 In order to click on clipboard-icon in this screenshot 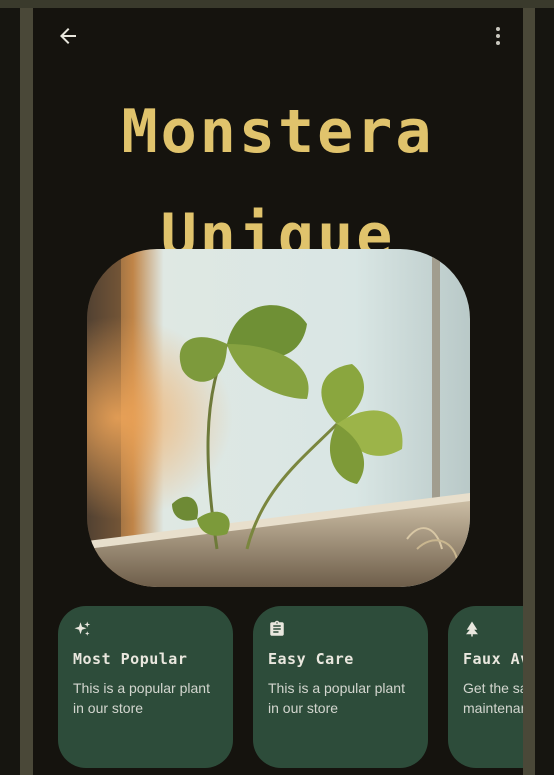, I will do `click(277, 628)`.